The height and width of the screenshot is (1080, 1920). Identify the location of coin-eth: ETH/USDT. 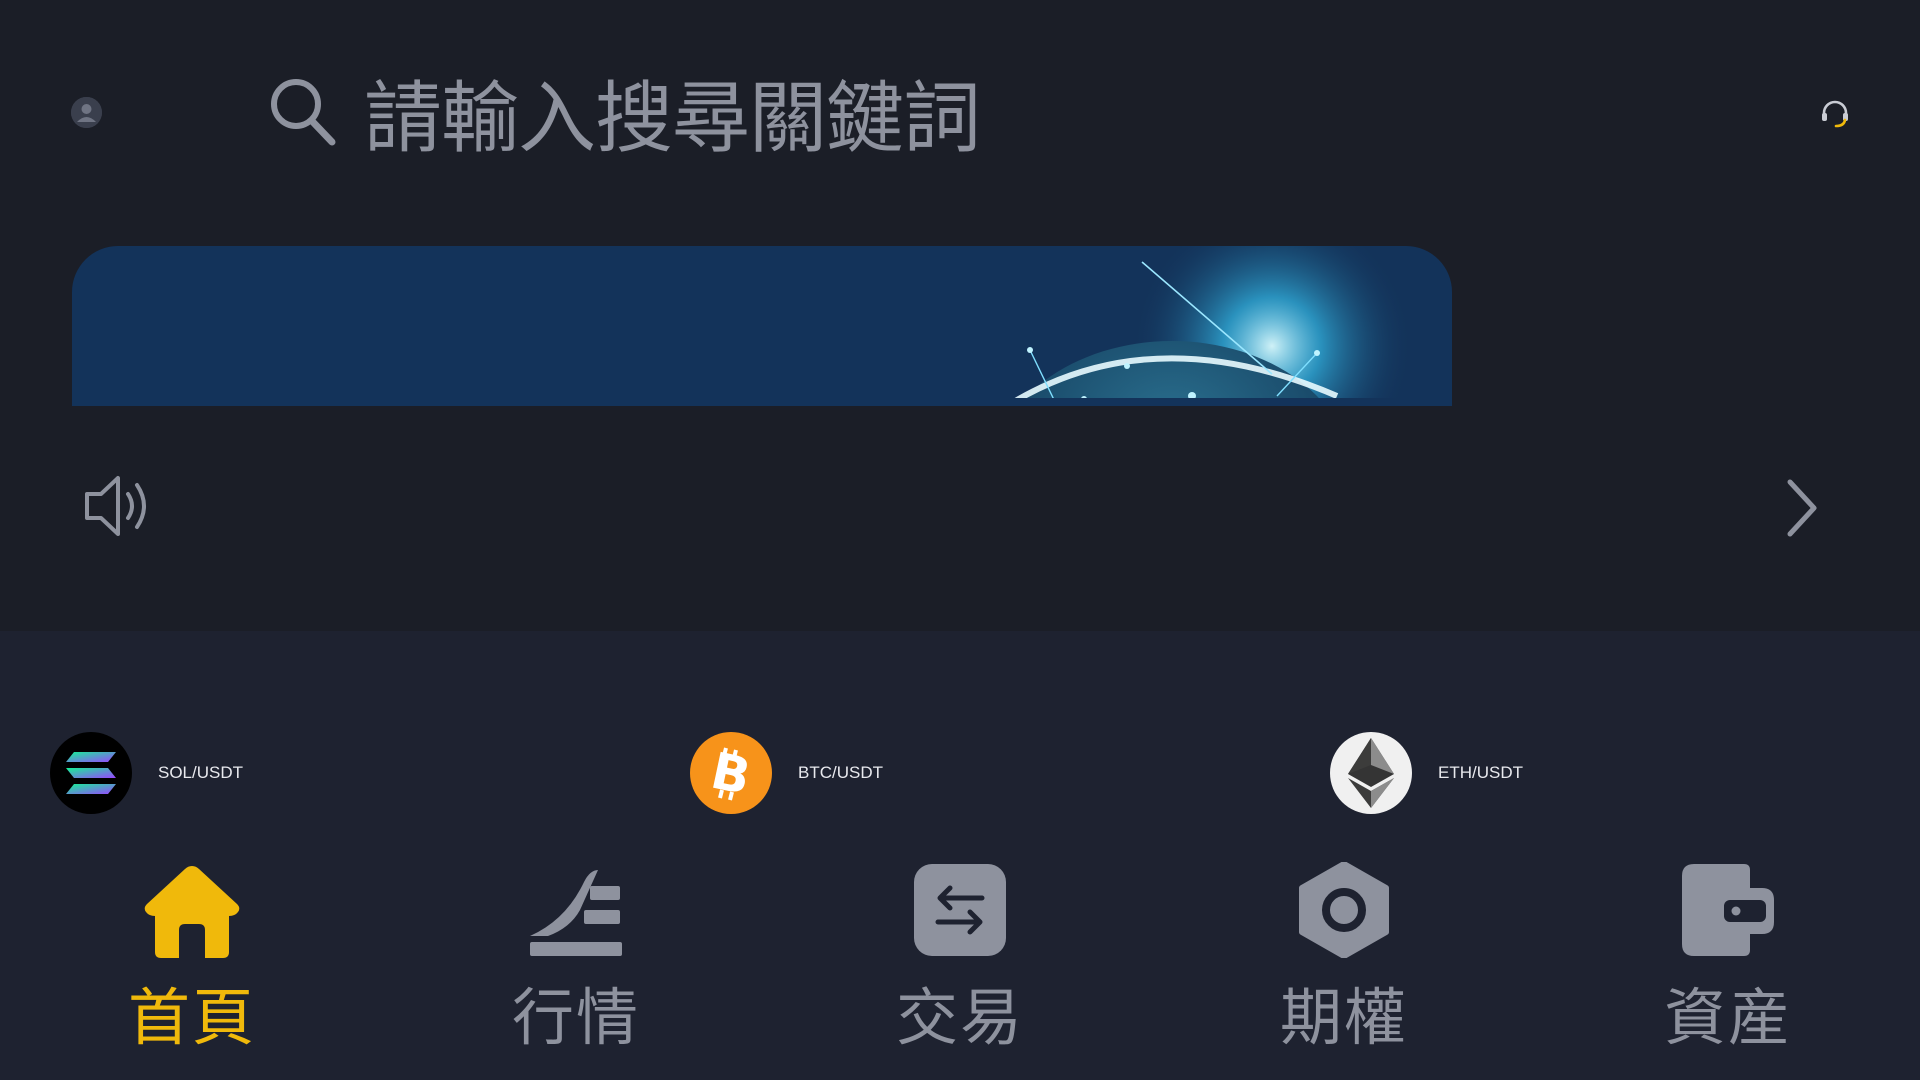
(1426, 773).